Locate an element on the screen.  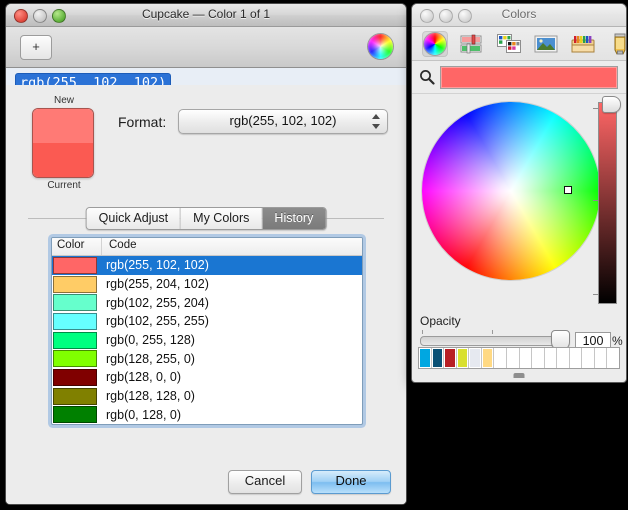
color-preview: New Current is located at coordinates (64, 144).